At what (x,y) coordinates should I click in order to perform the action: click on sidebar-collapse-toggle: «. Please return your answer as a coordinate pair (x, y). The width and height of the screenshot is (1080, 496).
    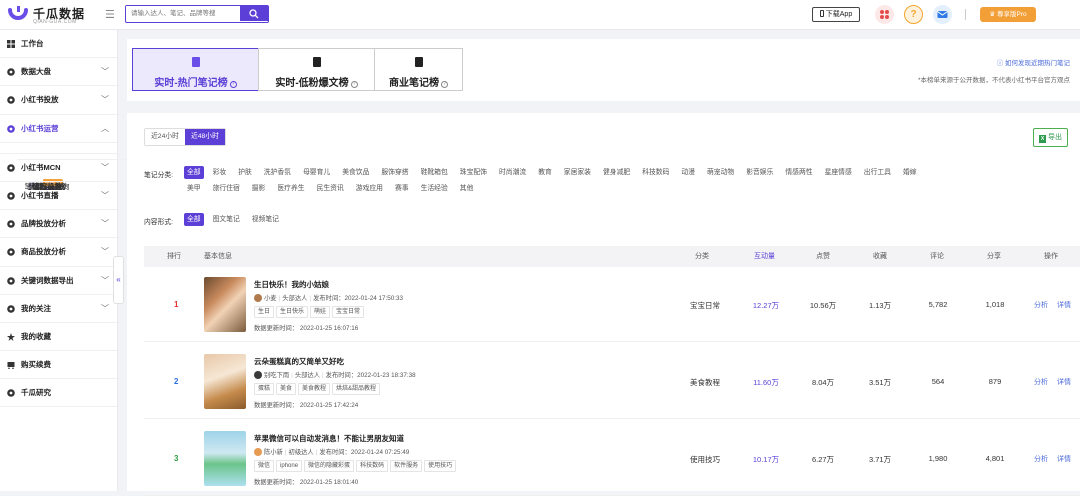
    Looking at the image, I should click on (118, 280).